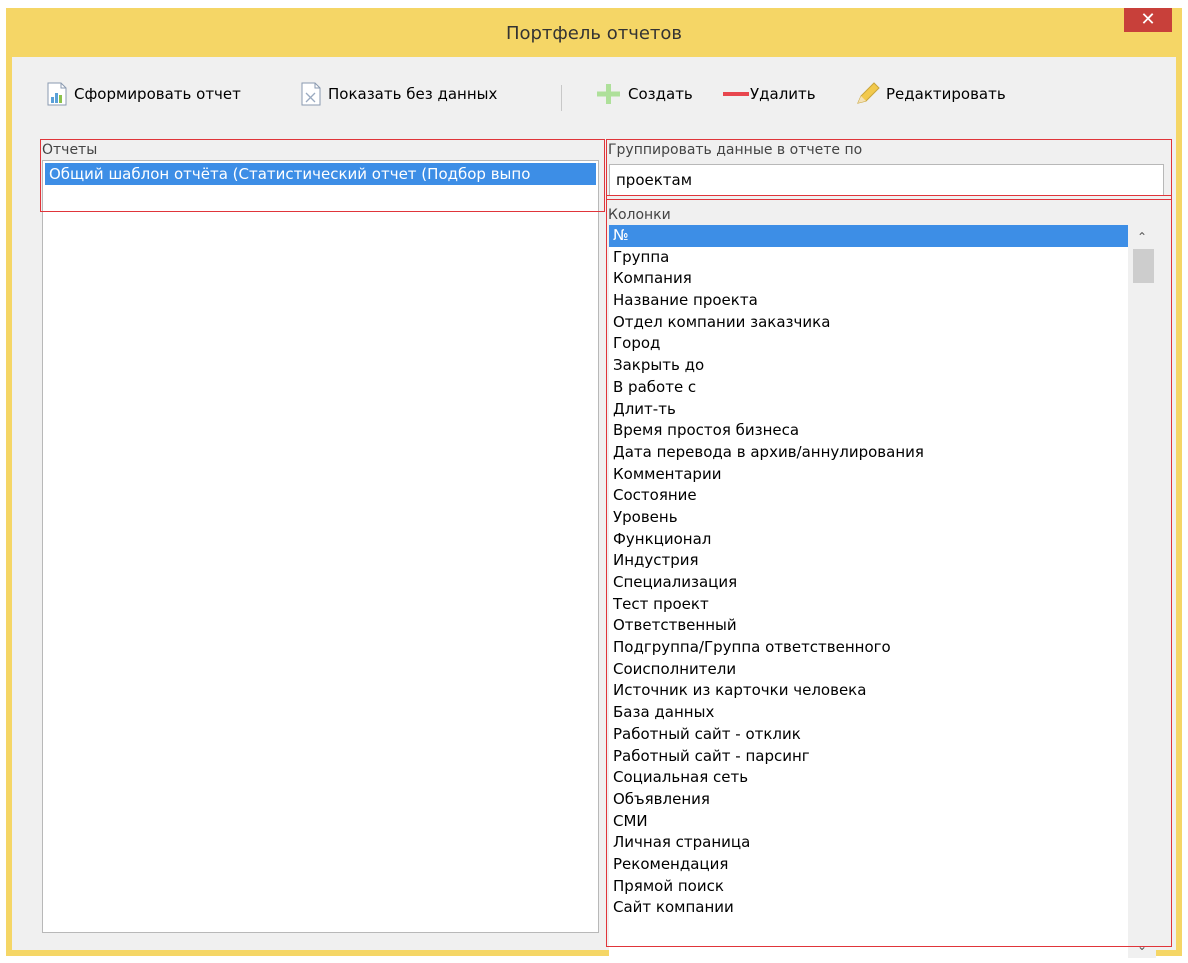 The width and height of the screenshot is (1188, 963). Describe the element at coordinates (735, 150) in the screenshot. I see `group-by-label: Группировать данные в отчете по` at that location.